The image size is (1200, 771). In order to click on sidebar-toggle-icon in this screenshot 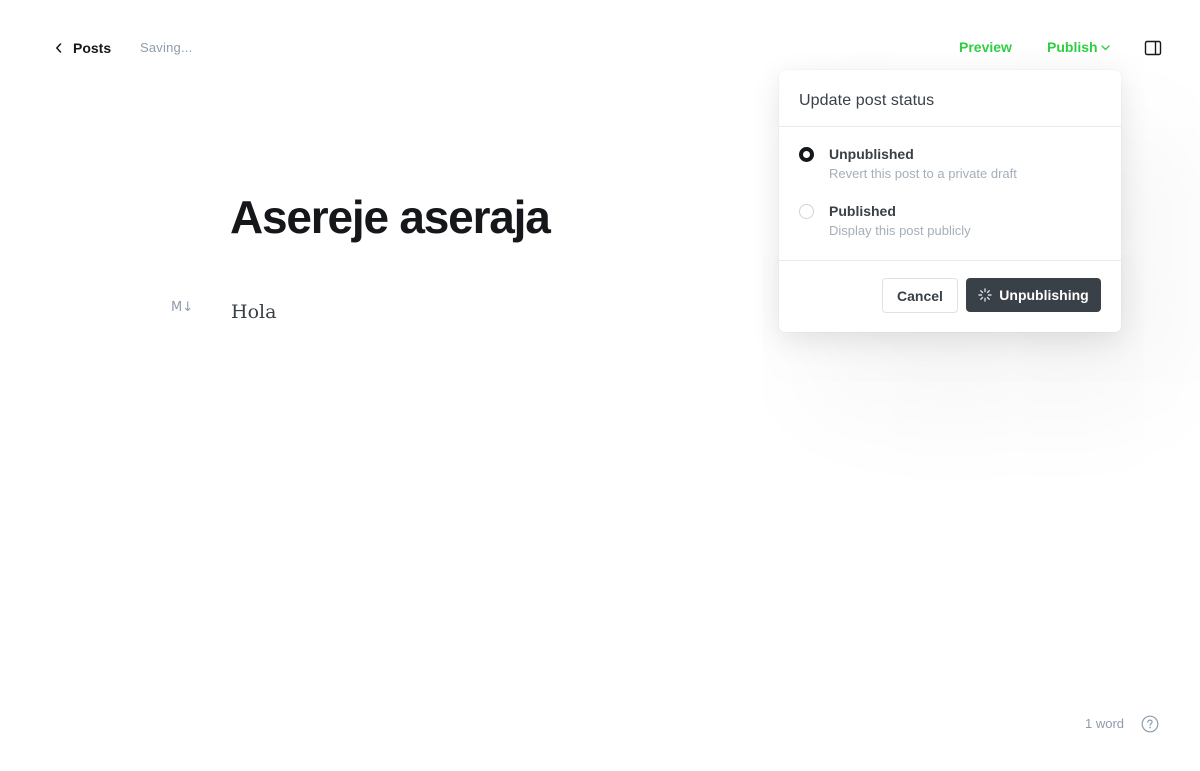, I will do `click(1153, 48)`.